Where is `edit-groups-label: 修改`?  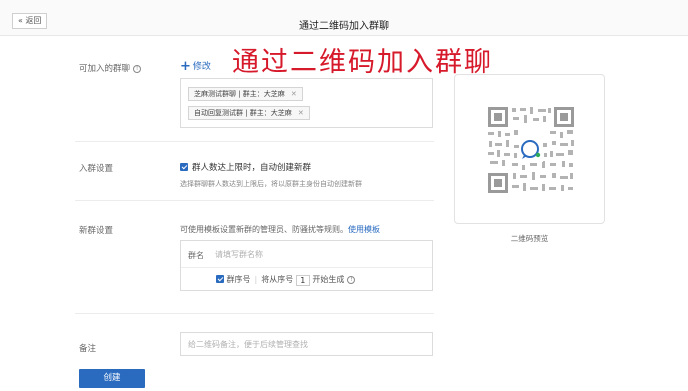 edit-groups-label: 修改 is located at coordinates (201, 67).